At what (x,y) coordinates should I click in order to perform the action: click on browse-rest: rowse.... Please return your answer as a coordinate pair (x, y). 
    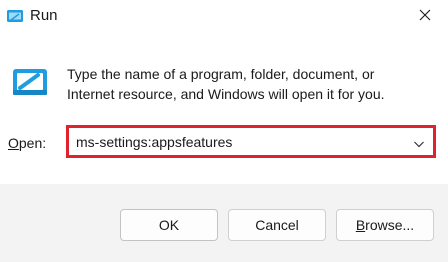
    Looking at the image, I should click on (390, 225).